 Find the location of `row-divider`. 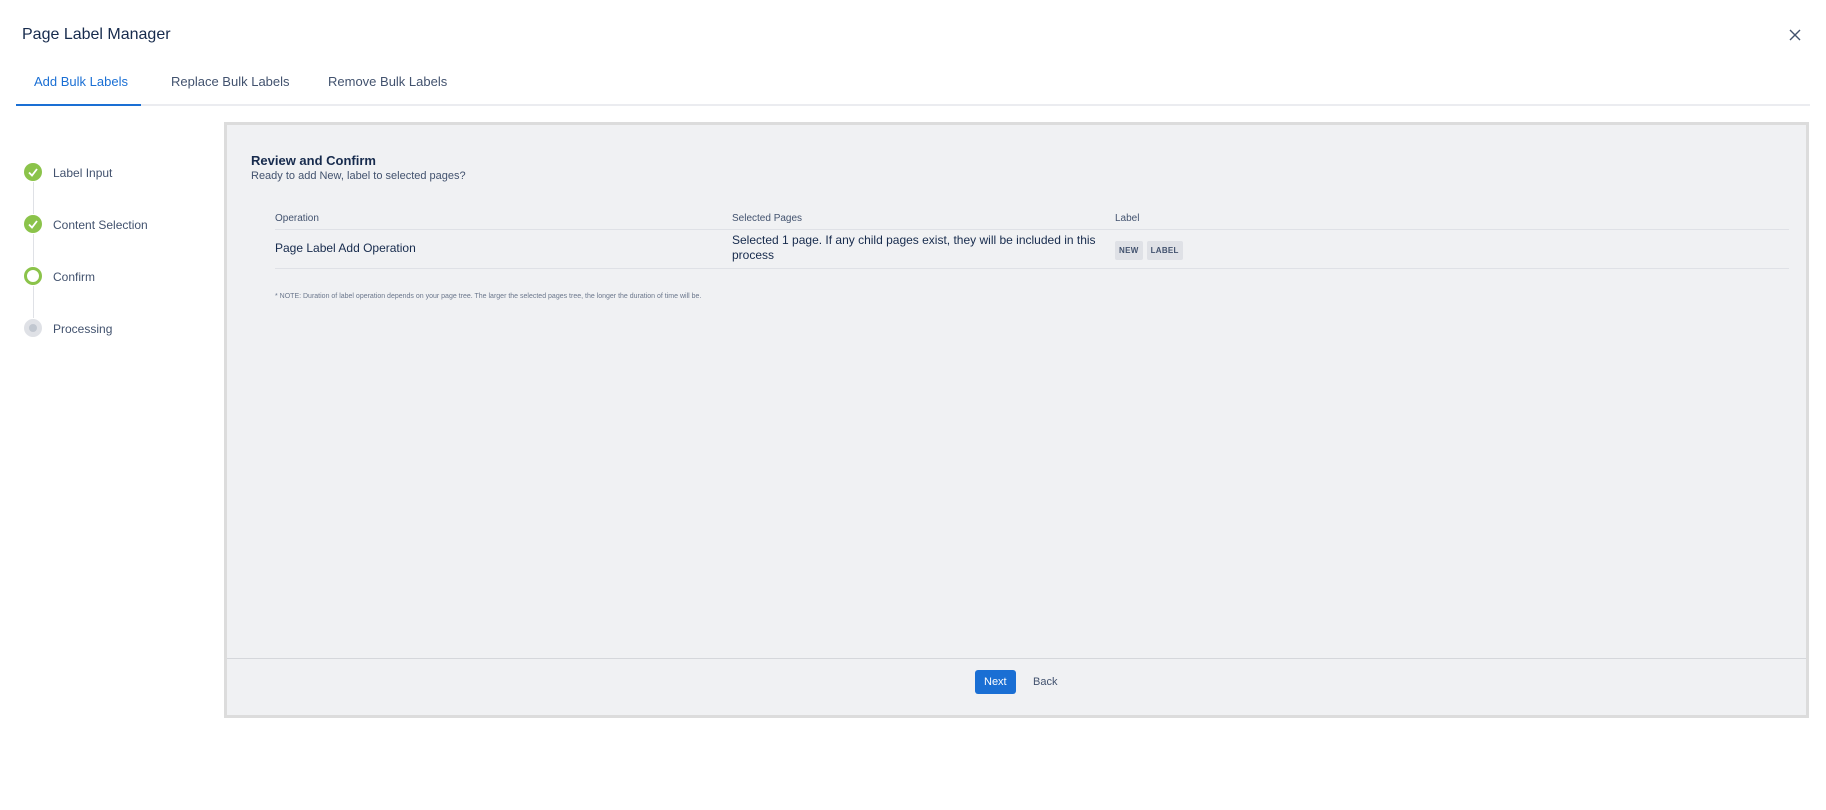

row-divider is located at coordinates (1032, 268).